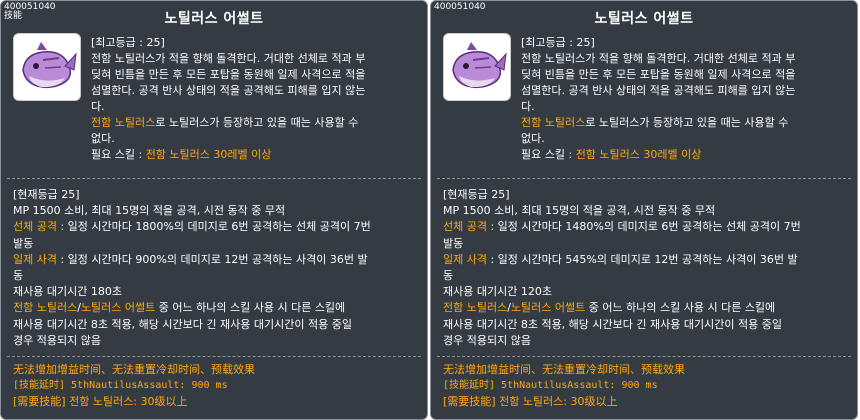 This screenshot has width=860, height=420. Describe the element at coordinates (213, 227) in the screenshot. I see `hull-attack-text: : 일정 시간마다 1800%의 데미지로 6번 공격하는 선체 공격이 7번` at that location.